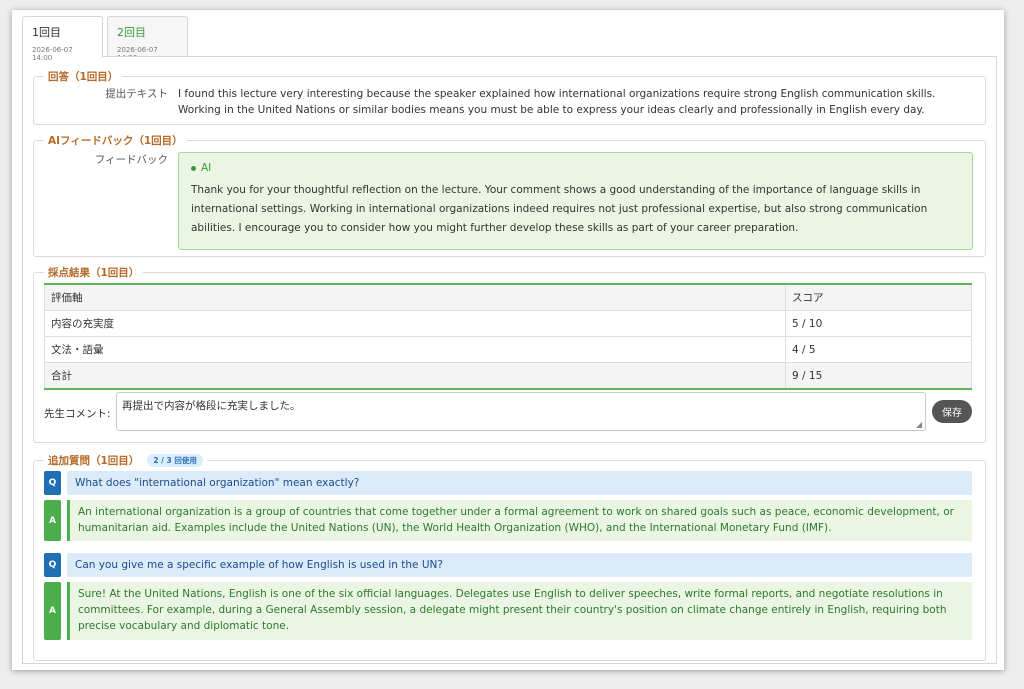 The width and height of the screenshot is (1024, 689). I want to click on criteria-cell: 文法・語彙, so click(415, 349).